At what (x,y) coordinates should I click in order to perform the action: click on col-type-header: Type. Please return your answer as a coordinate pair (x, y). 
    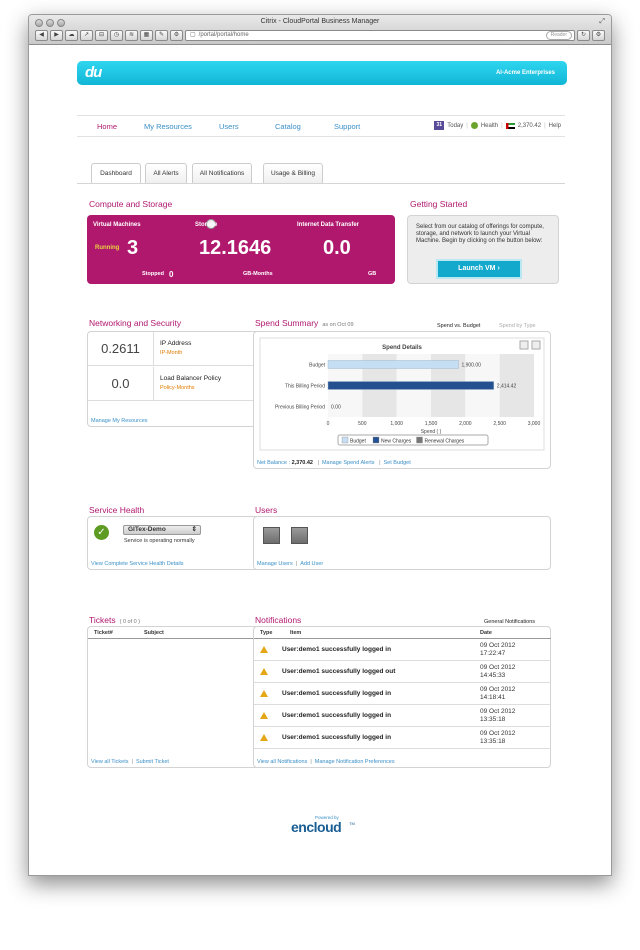
    Looking at the image, I should click on (266, 633).